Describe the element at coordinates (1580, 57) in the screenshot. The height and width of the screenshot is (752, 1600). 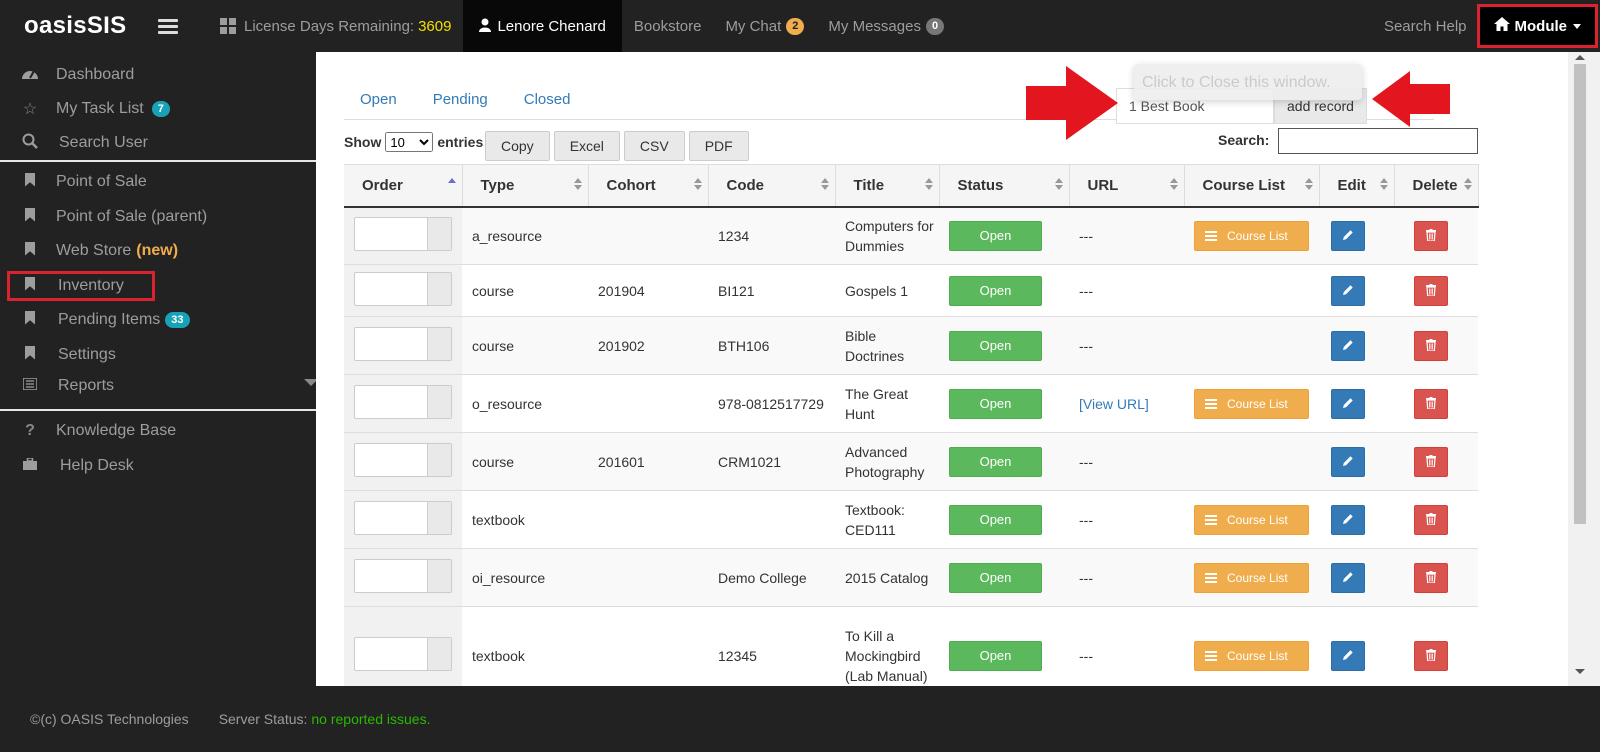
I see `scroll-up-icon` at that location.